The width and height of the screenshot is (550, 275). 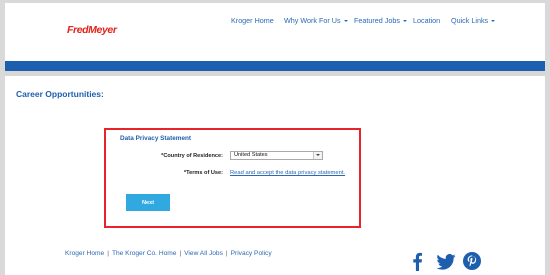 What do you see at coordinates (547, 137) in the screenshot?
I see `window-frame-right` at bounding box center [547, 137].